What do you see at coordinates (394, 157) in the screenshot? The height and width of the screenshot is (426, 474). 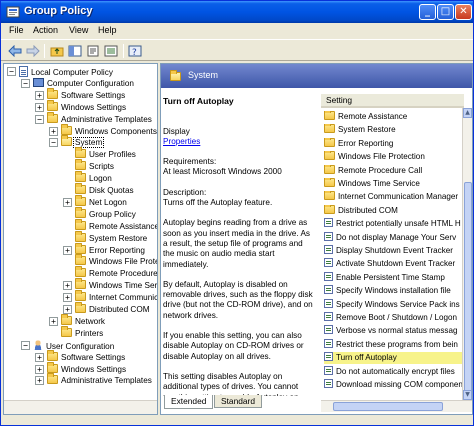 I see `settings-folder-item: Windows File Protection` at bounding box center [394, 157].